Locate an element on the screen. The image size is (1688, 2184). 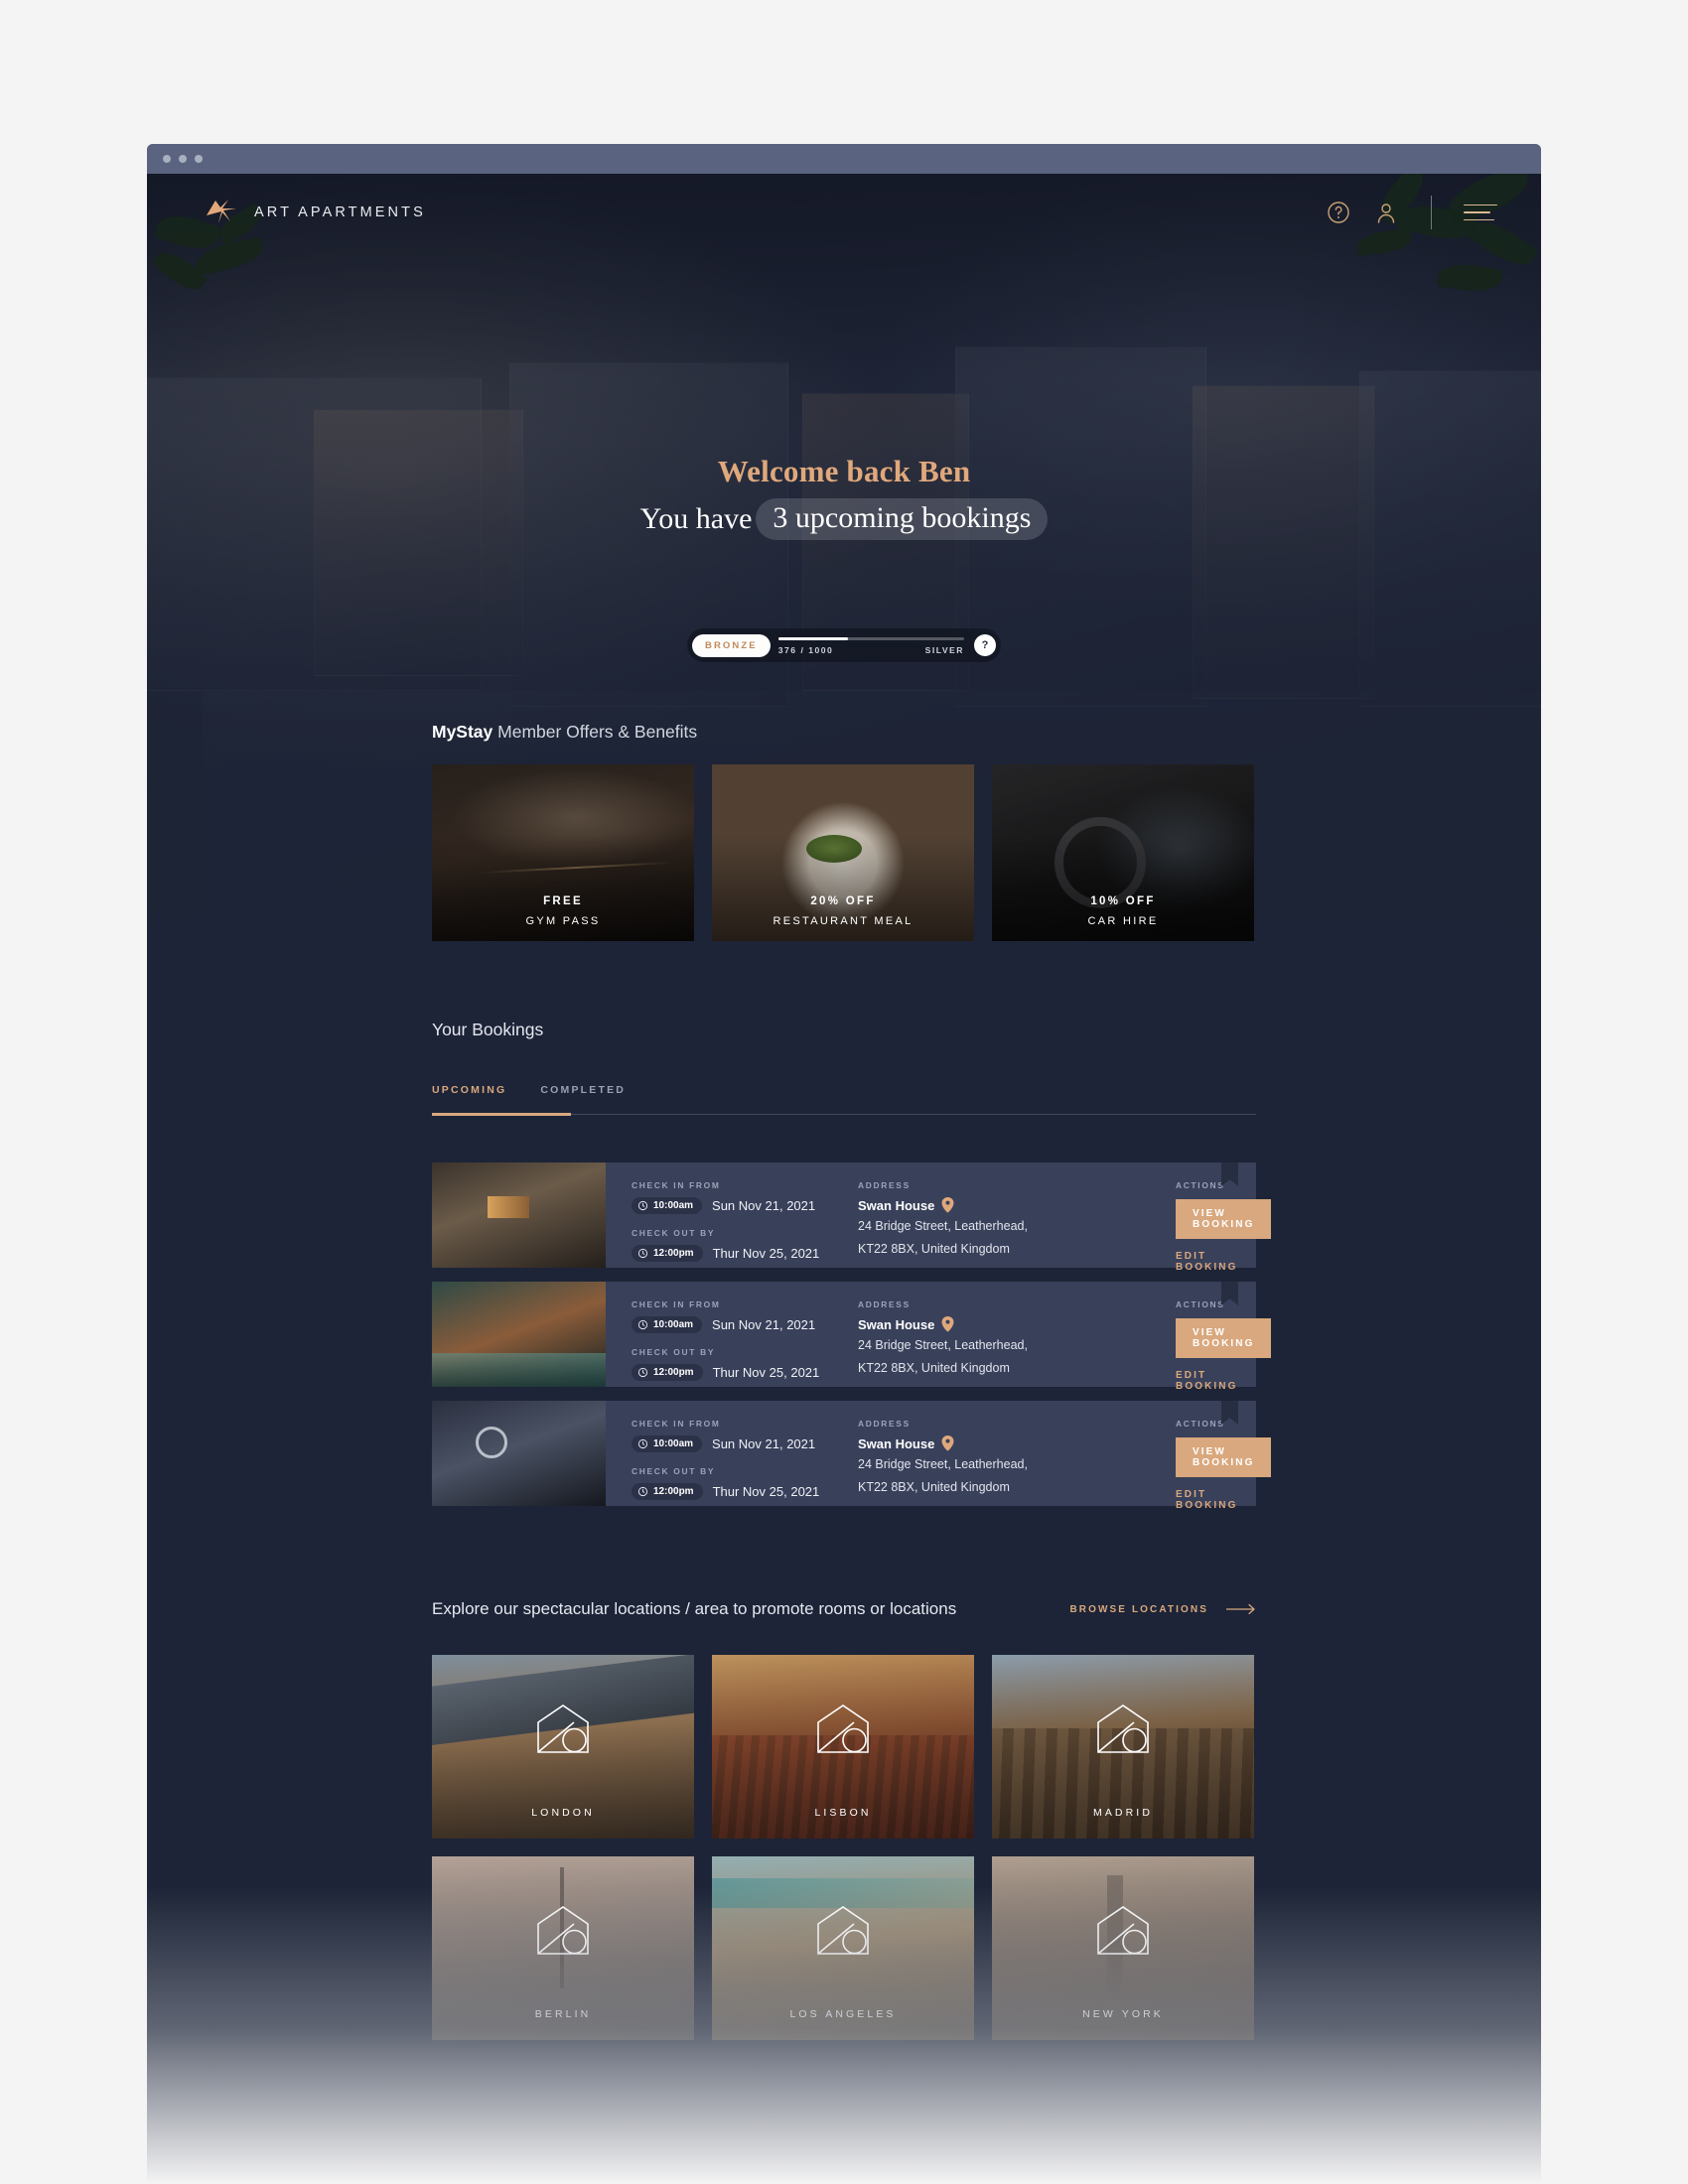
browse-locations-label: BROWSE LOCATIONS is located at coordinates (1138, 1609).